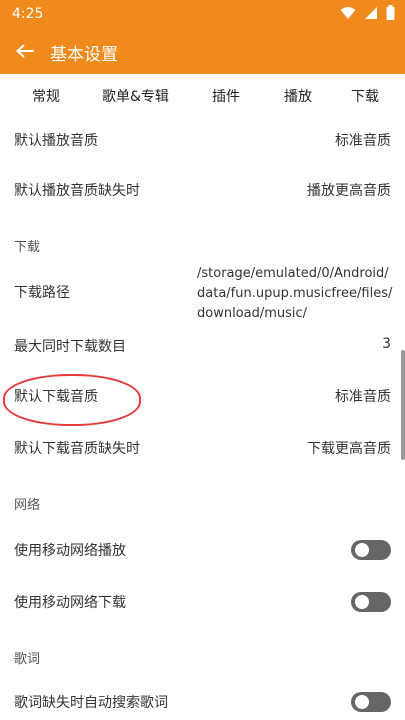  Describe the element at coordinates (70, 603) in the screenshot. I see `setting-label: 使用移动网络下载` at that location.